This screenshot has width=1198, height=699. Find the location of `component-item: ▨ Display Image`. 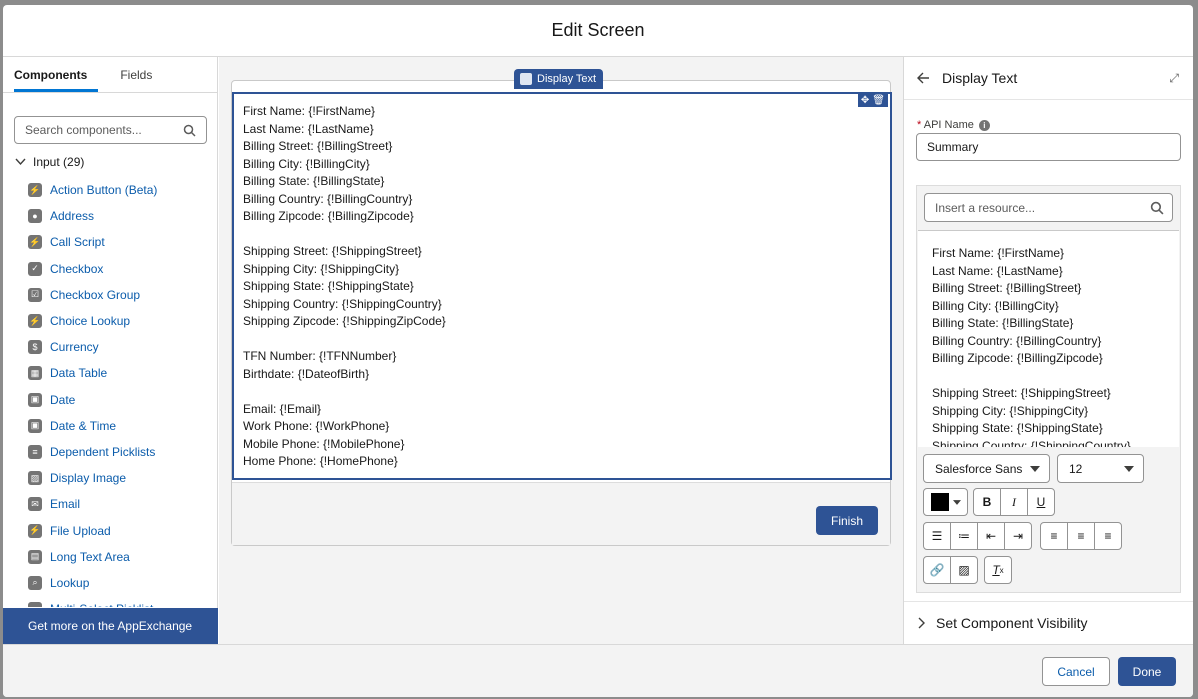

component-item: ▨ Display Image is located at coordinates (123, 478).